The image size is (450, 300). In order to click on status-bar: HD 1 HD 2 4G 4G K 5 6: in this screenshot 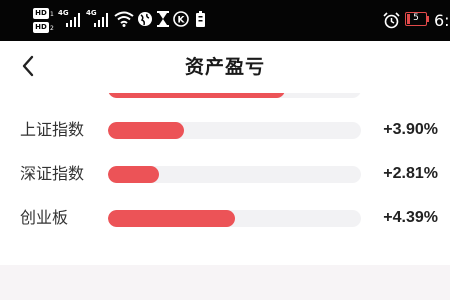, I will do `click(225, 20)`.